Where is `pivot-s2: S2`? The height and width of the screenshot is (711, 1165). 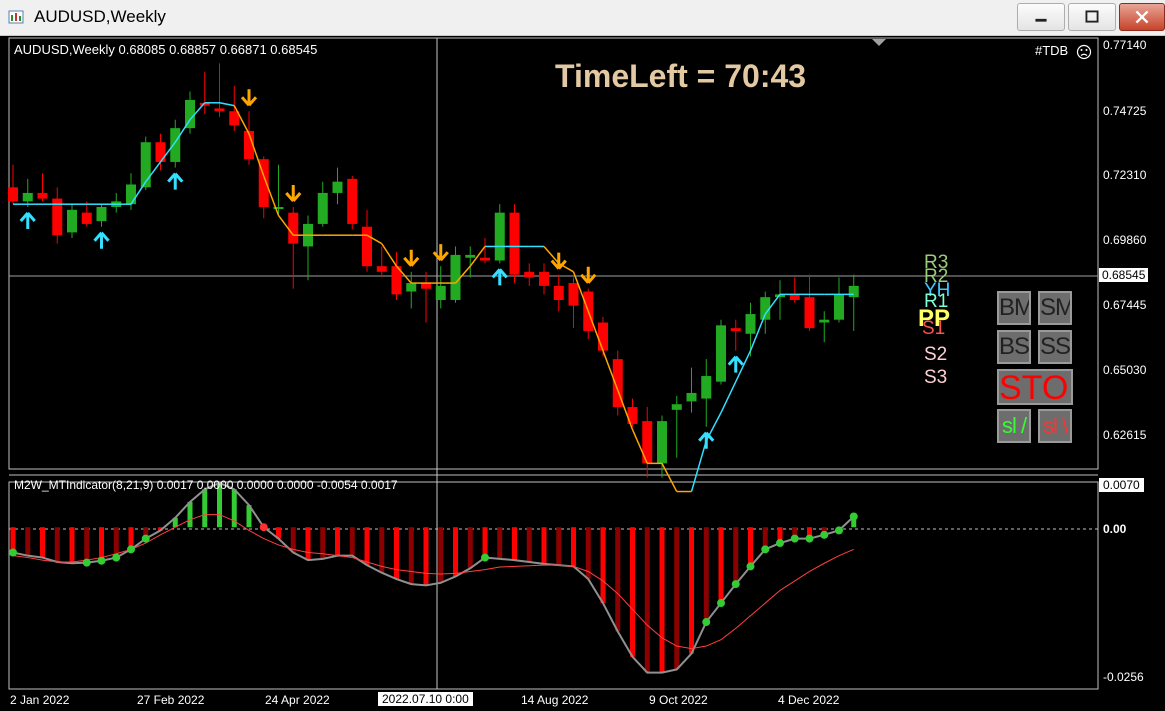 pivot-s2: S2 is located at coordinates (936, 354).